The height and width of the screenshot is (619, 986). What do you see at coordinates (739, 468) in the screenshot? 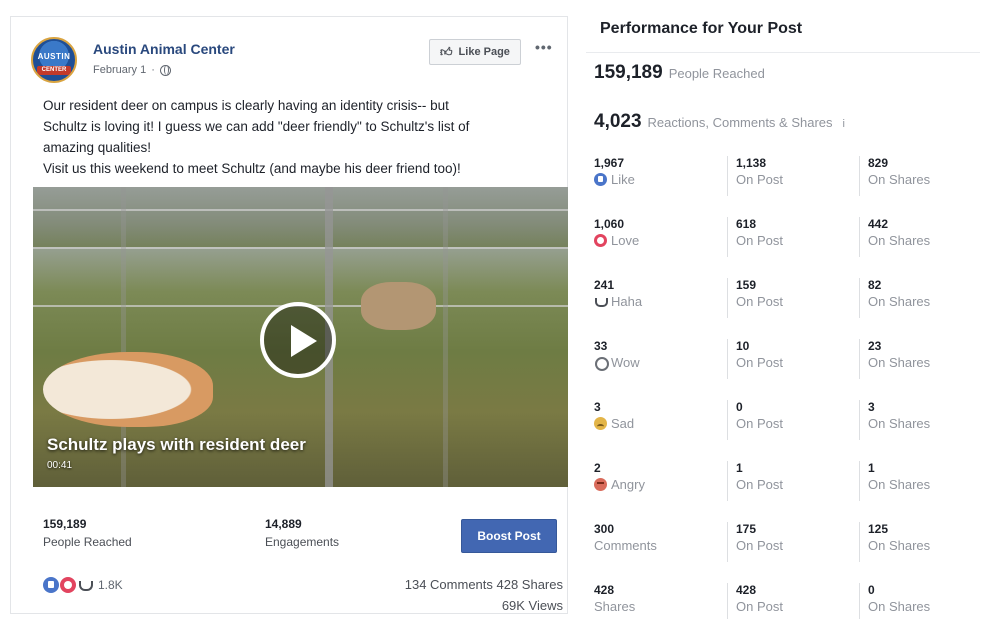
I see `on-post-value: 1` at bounding box center [739, 468].